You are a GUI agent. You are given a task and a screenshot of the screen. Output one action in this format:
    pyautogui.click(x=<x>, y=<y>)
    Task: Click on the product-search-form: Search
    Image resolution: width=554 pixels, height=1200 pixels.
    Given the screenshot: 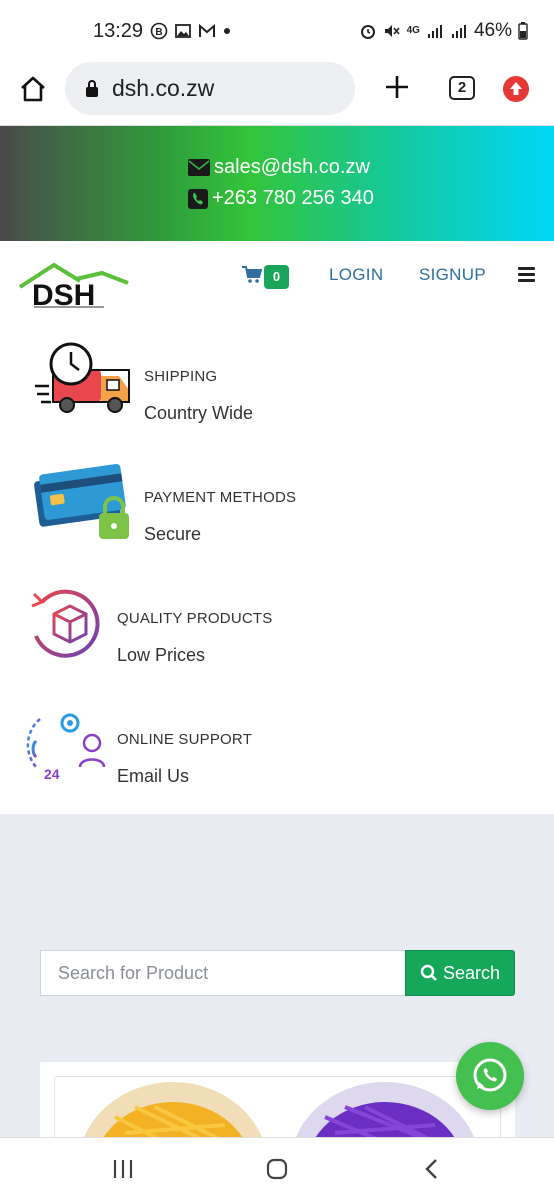 What is the action you would take?
    pyautogui.click(x=277, y=973)
    